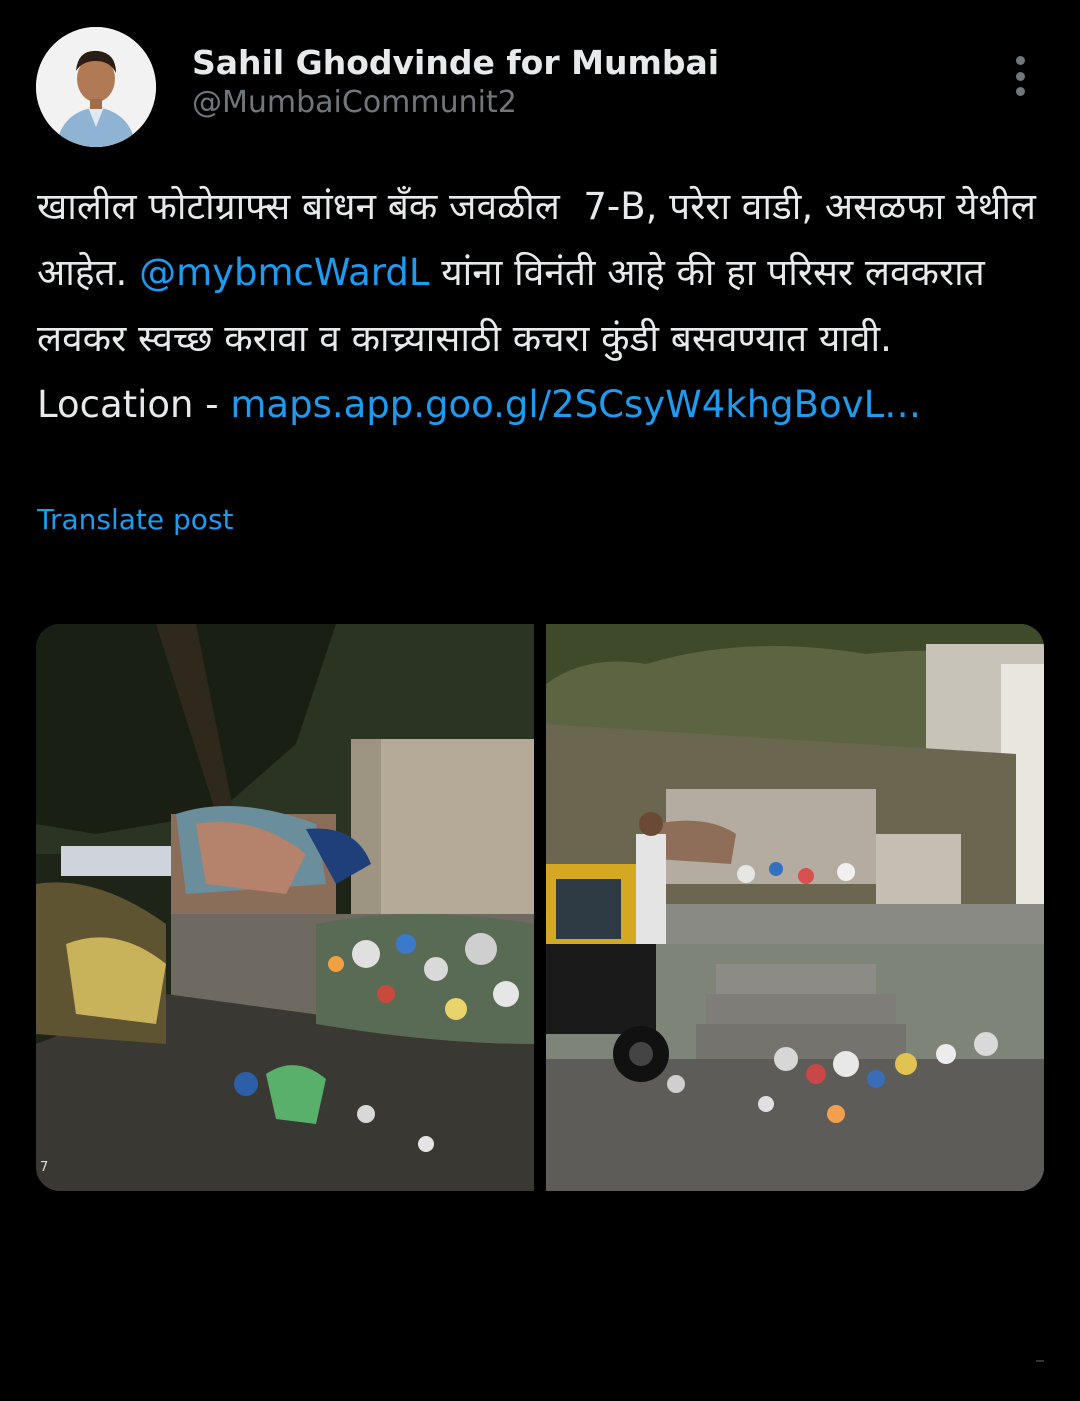 This screenshot has height=1401, width=1080. What do you see at coordinates (134, 404) in the screenshot?
I see `location-label: Location -` at bounding box center [134, 404].